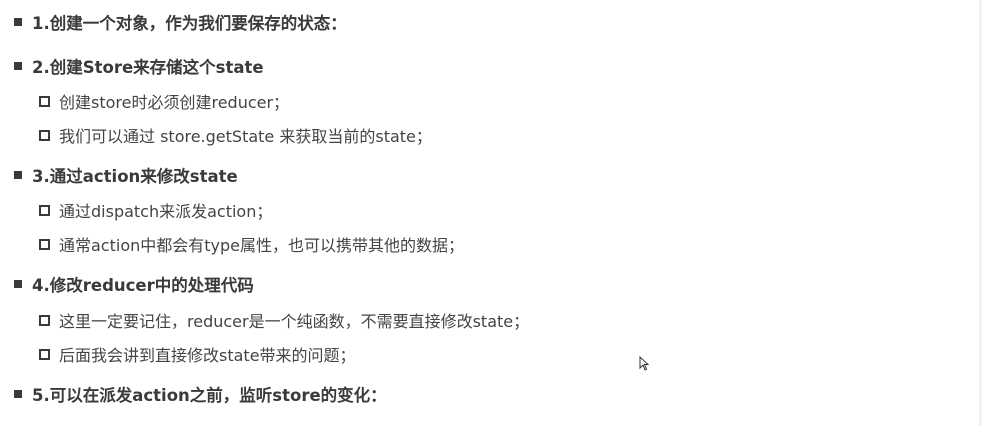 Image resolution: width=982 pixels, height=426 pixels. Describe the element at coordinates (207, 355) in the screenshot. I see `outline-item-4-sub-2-text: 后面我会讲到直接修改state带来的问题；` at that location.